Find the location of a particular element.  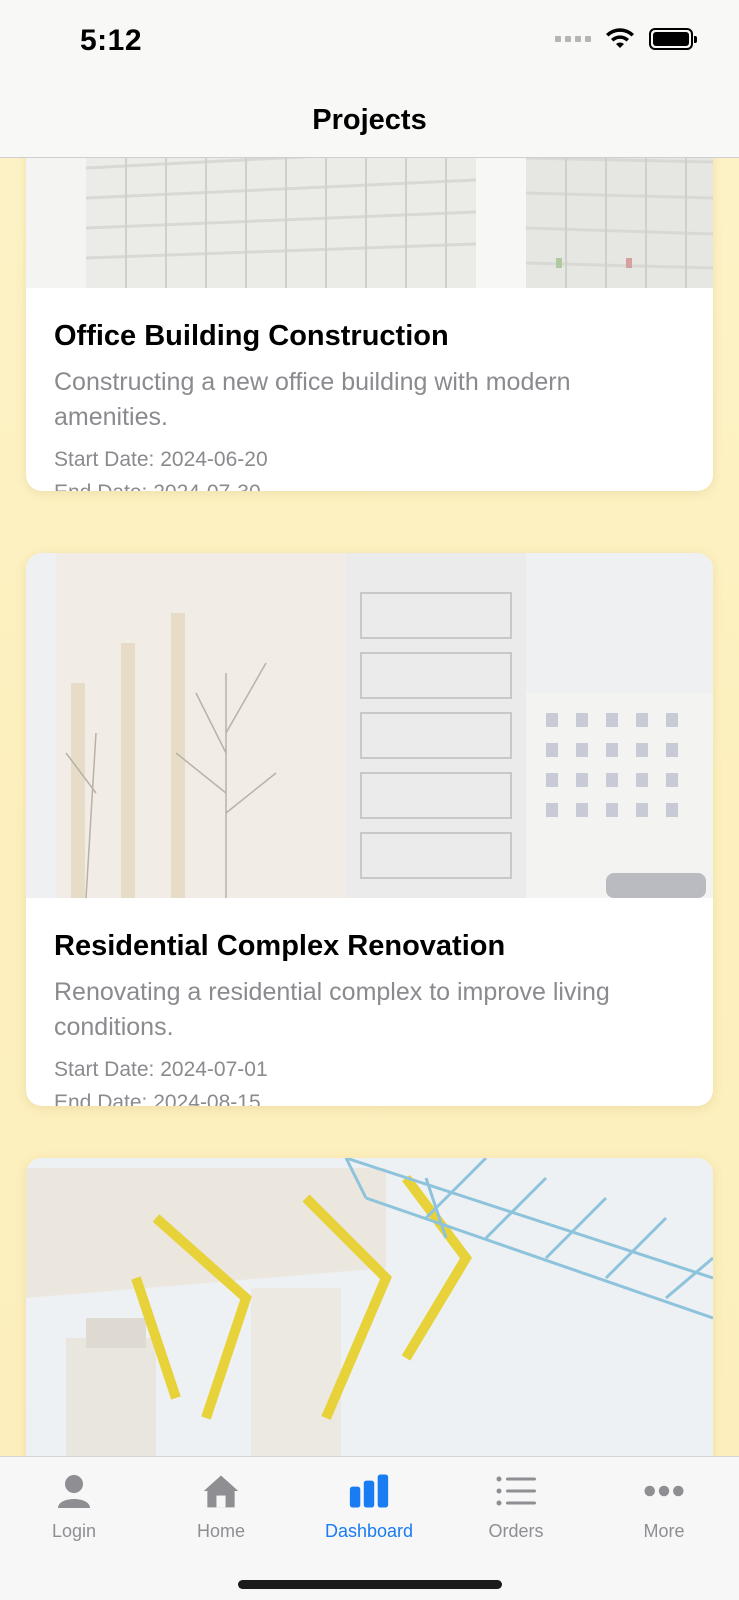

tab-label: Orders is located at coordinates (516, 1531).